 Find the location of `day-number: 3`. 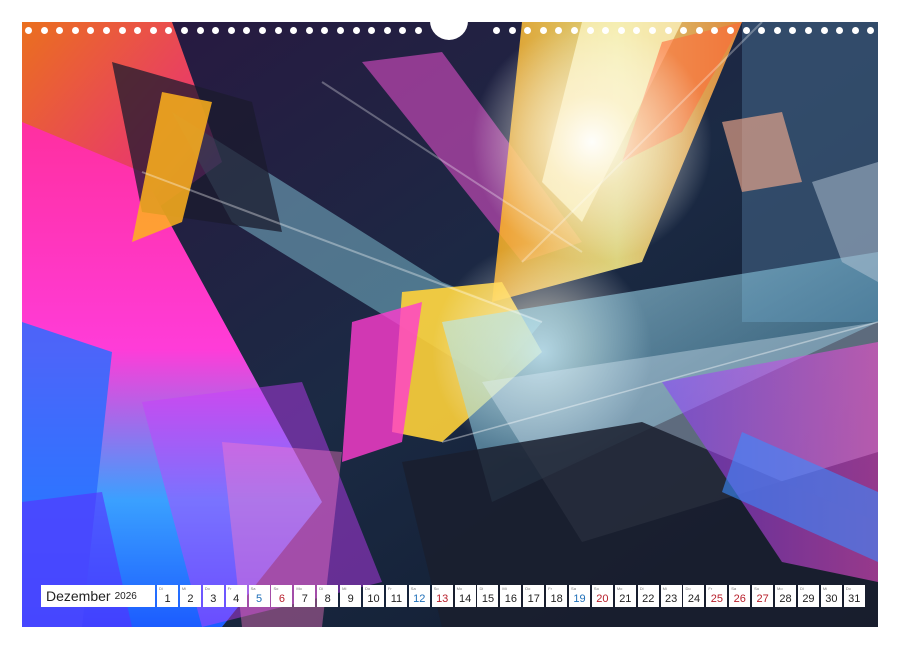

day-number: 3 is located at coordinates (213, 599).